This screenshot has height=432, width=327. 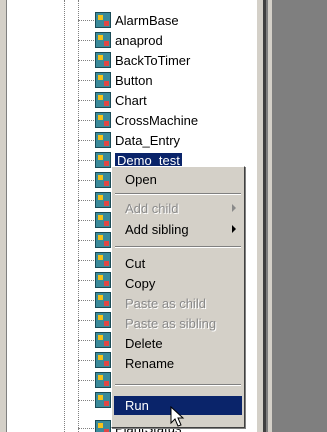 I want to click on menu-item-add-sibling: Add sibling, so click(x=178, y=229).